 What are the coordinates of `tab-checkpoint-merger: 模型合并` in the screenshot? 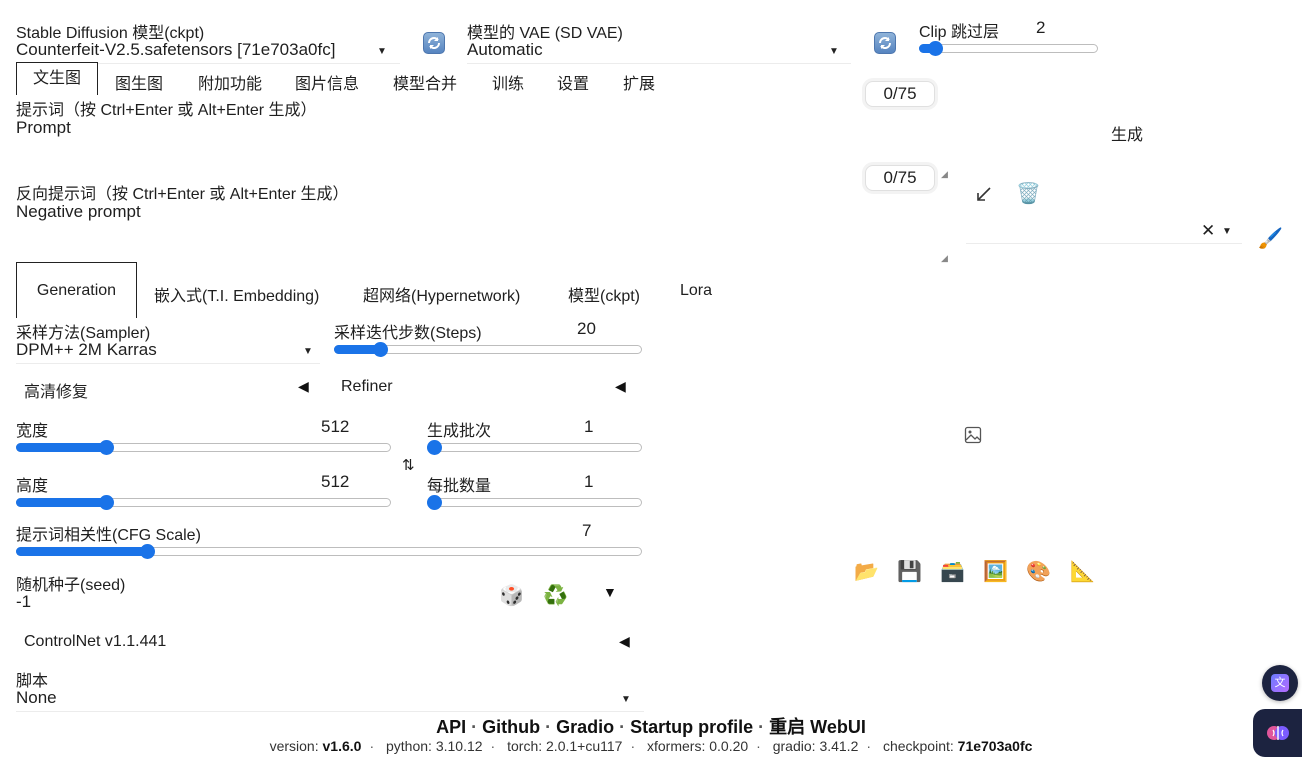 It's located at (425, 82).